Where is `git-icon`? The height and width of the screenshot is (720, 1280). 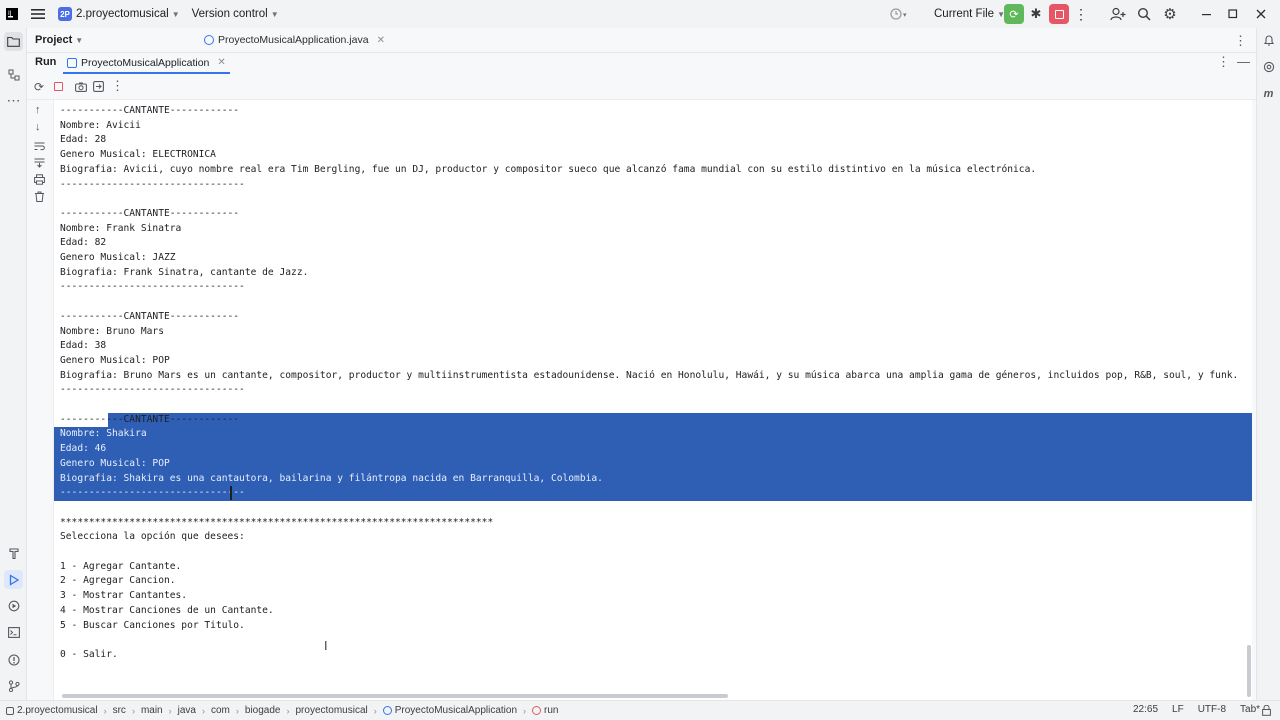 git-icon is located at coordinates (13, 685).